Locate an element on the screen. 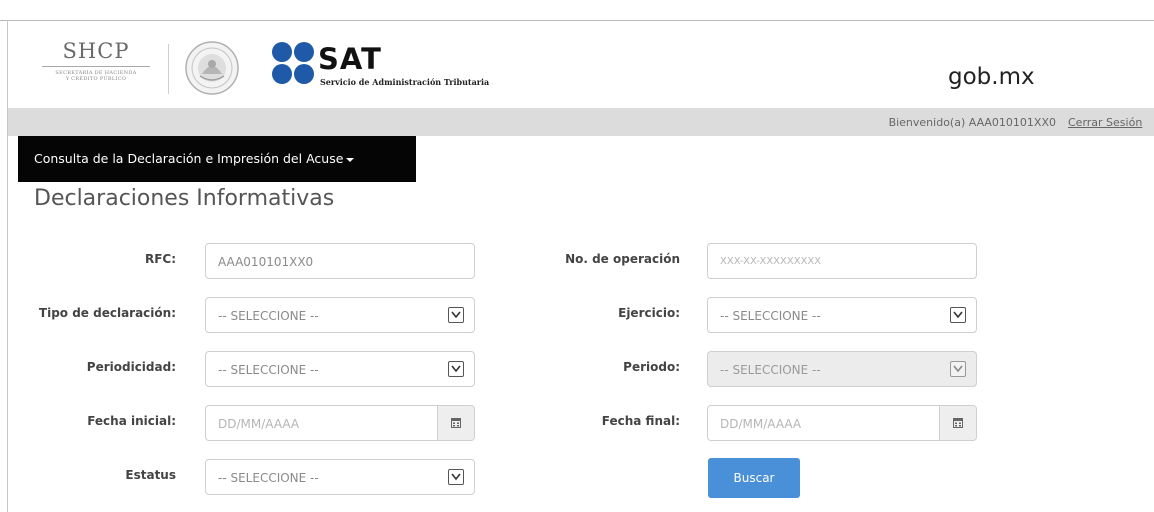  estatus-label: Estatus is located at coordinates (150, 475).